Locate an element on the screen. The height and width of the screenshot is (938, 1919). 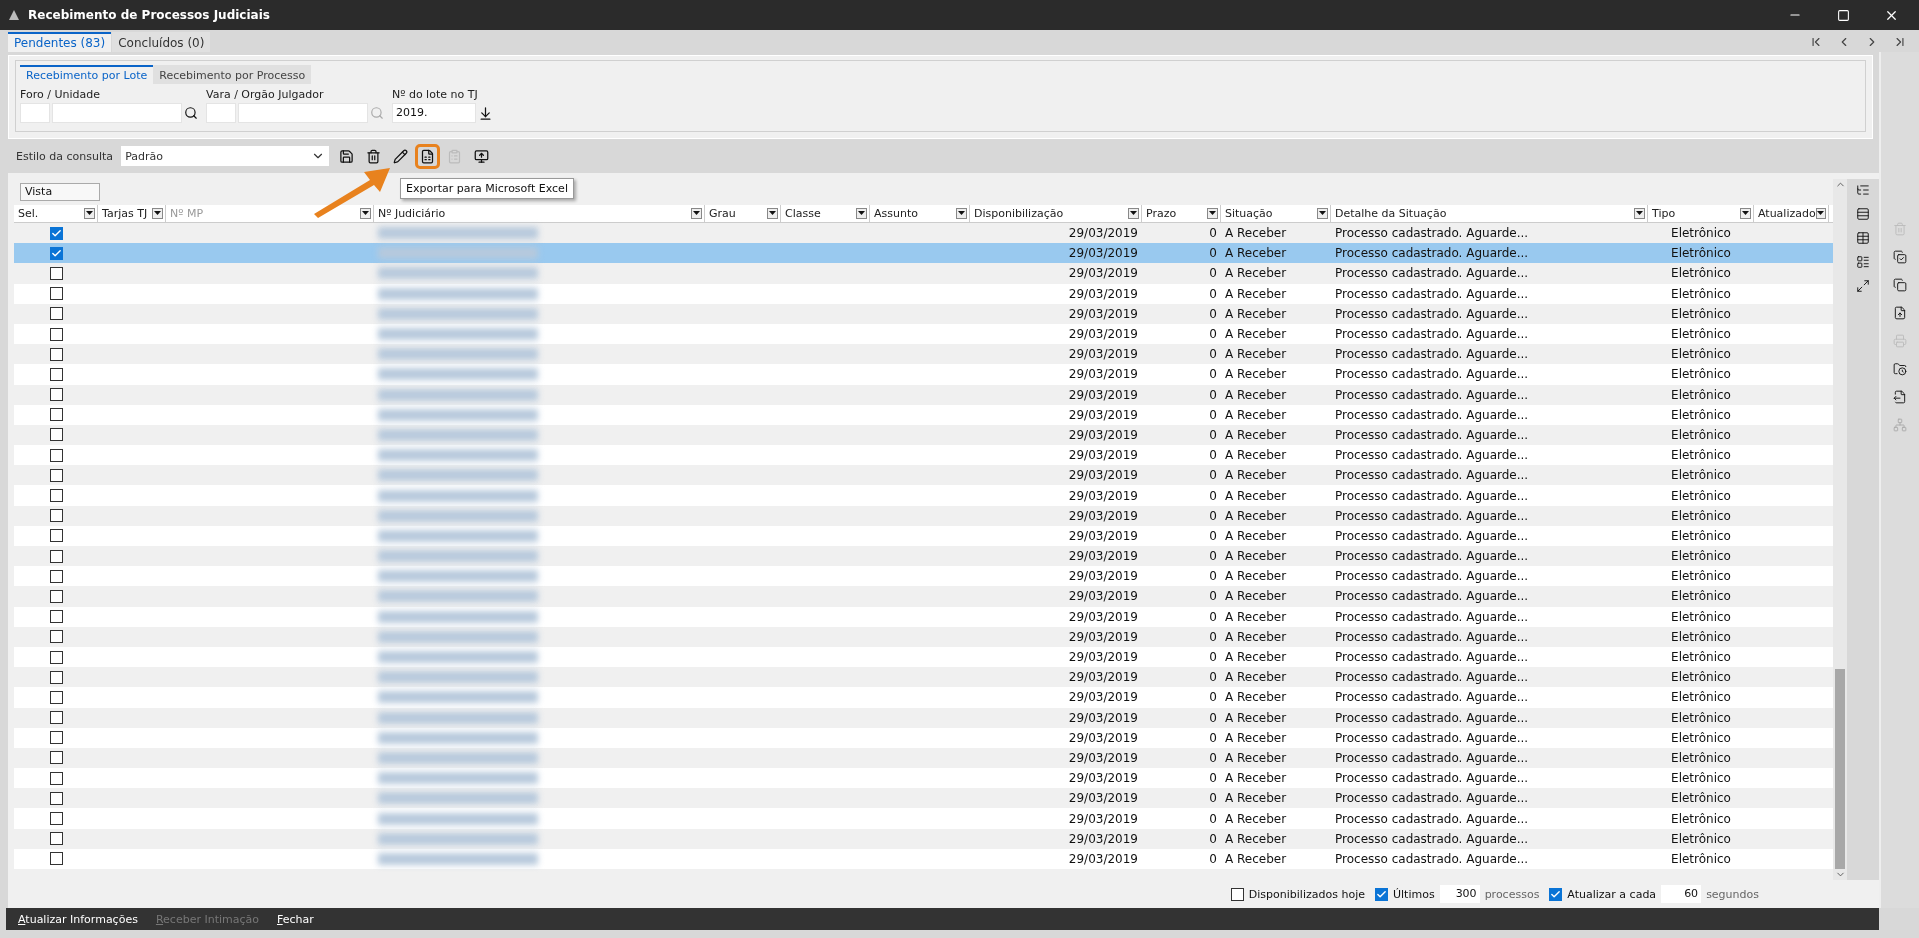
action-button: Atualizar Informações is located at coordinates (78, 919).